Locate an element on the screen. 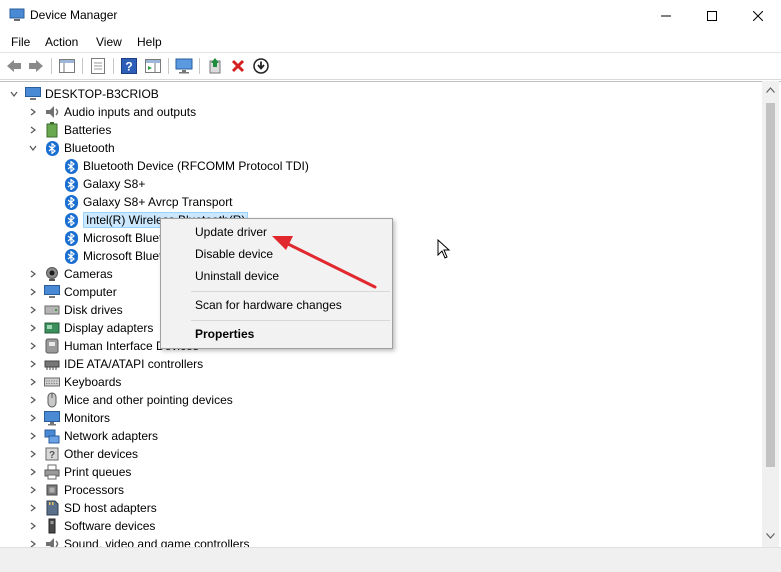 The image size is (781, 572). category-software-devices: Software devices is located at coordinates (99, 526).